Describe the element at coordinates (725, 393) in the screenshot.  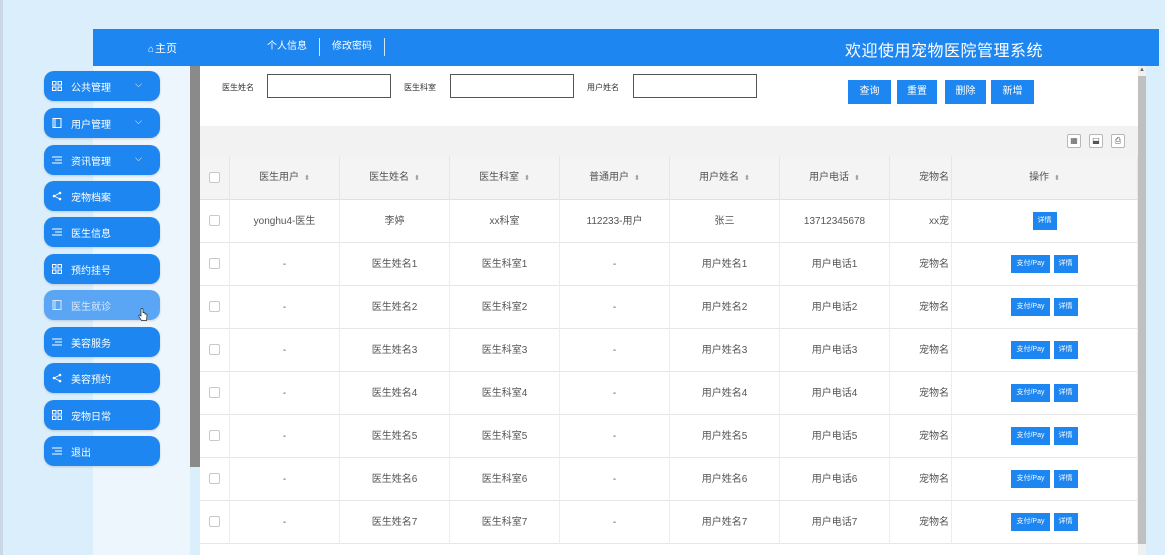
I see `cell-user-name: 用户姓名4` at that location.